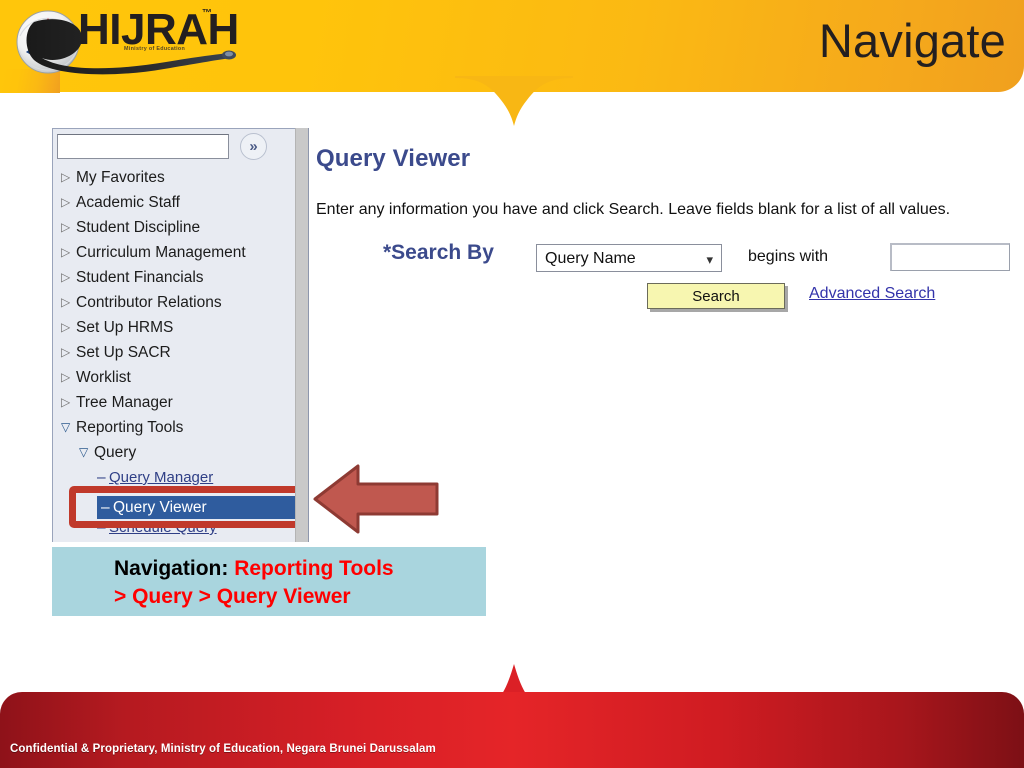  Describe the element at coordinates (161, 477) in the screenshot. I see `nav-leaf-label: Query Manager` at that location.